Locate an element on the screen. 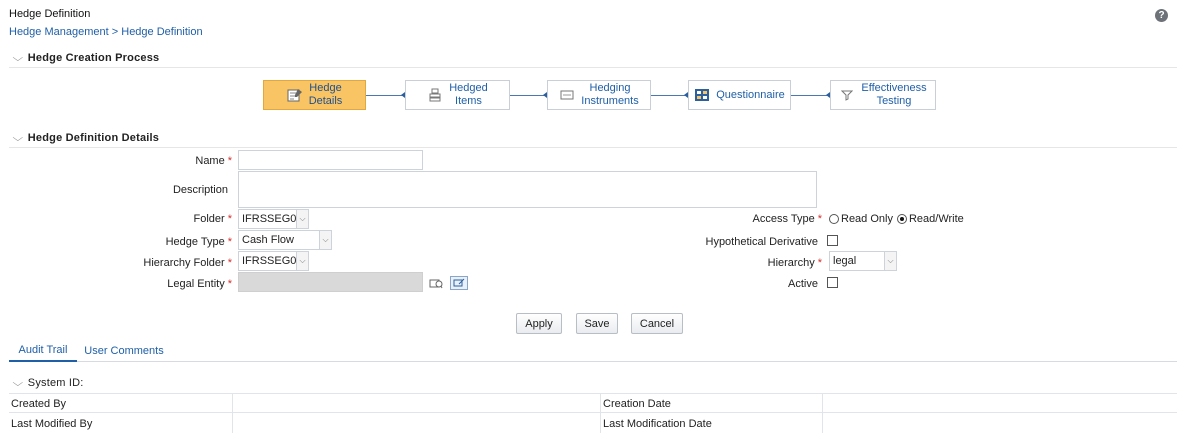  hierarchy-select: legal ⌵ is located at coordinates (863, 261).